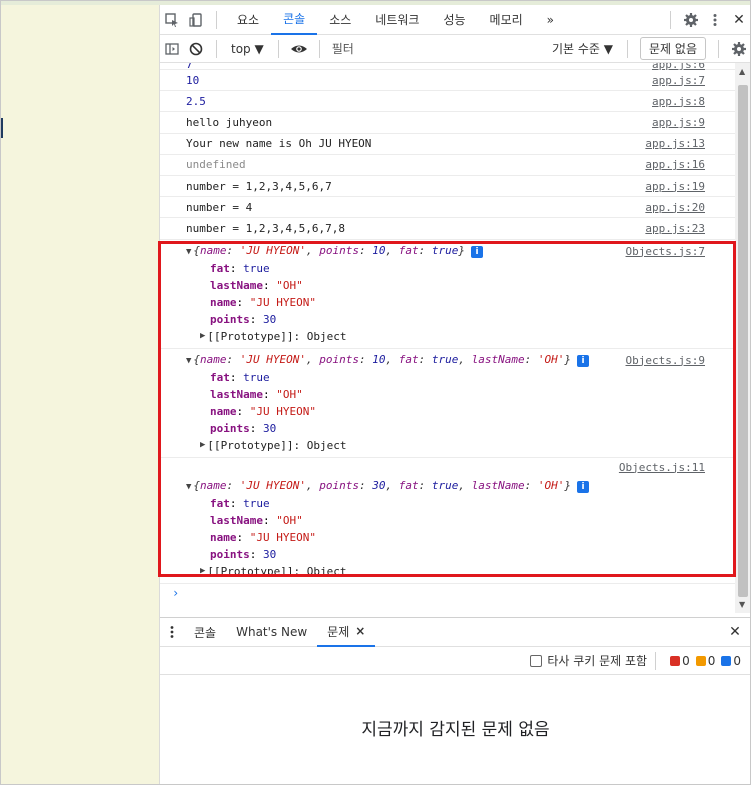 This screenshot has width=751, height=785. What do you see at coordinates (675, 186) in the screenshot?
I see `source-link: app.js:19` at bounding box center [675, 186].